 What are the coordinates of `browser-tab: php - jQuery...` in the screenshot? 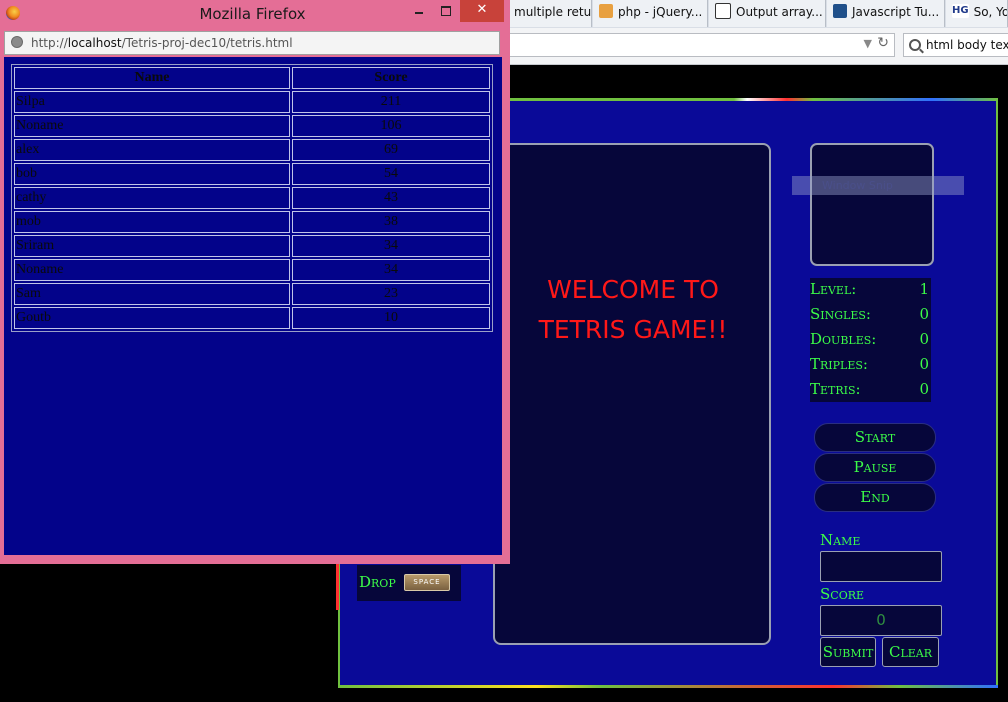 It's located at (650, 13).